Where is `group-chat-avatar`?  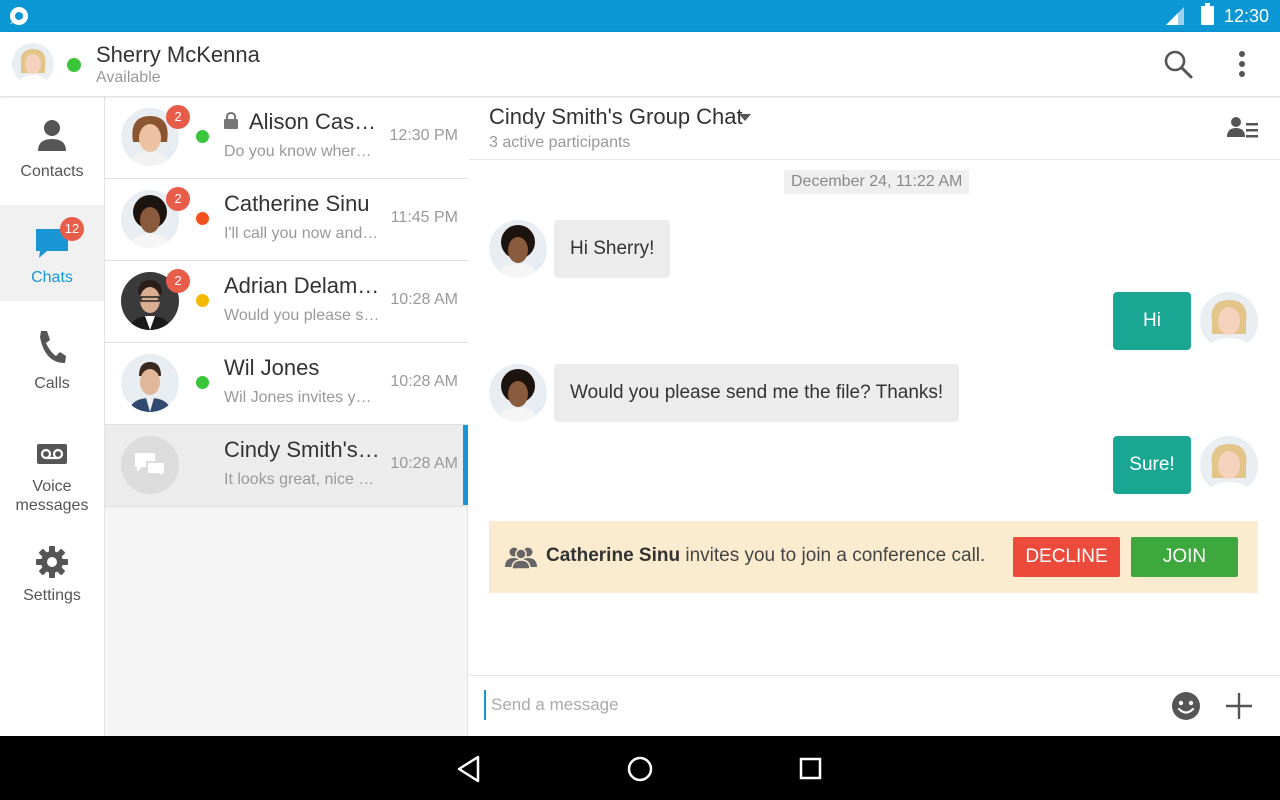
group-chat-avatar is located at coordinates (150, 465).